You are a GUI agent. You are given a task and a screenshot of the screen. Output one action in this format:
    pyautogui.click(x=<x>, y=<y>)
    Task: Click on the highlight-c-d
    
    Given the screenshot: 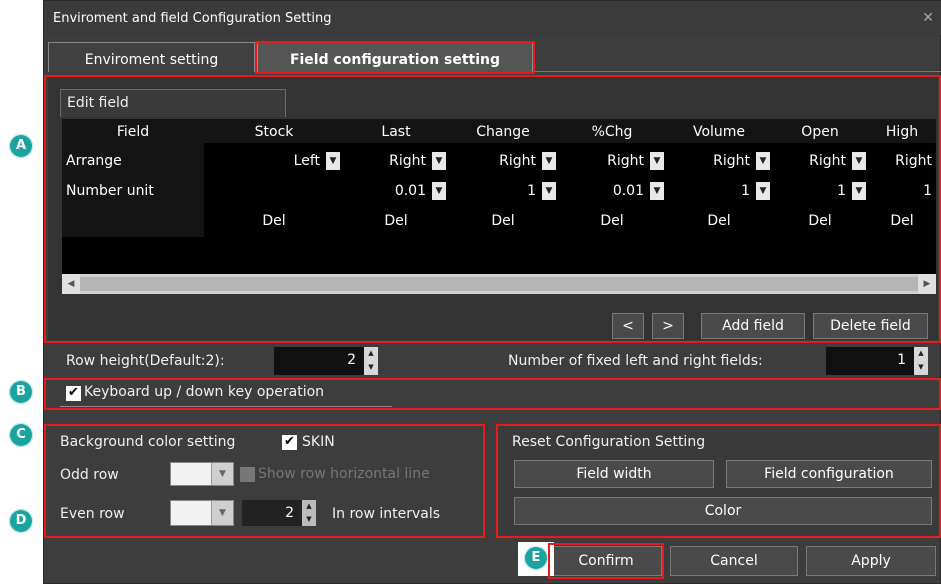 What is the action you would take?
    pyautogui.click(x=264, y=481)
    